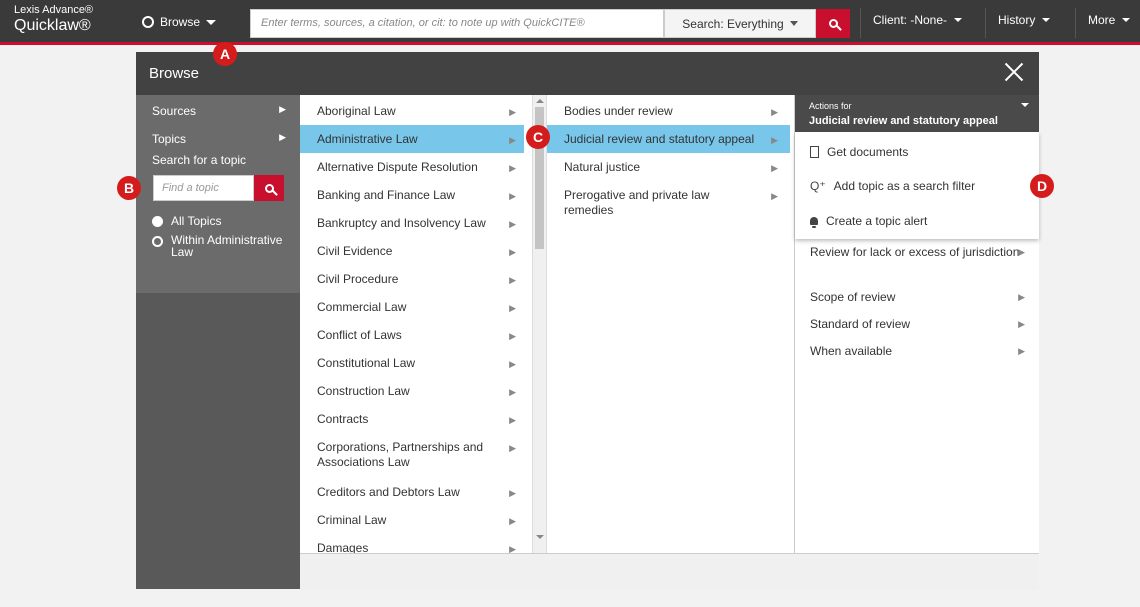 Image resolution: width=1140 pixels, height=607 pixels. What do you see at coordinates (222, 139) in the screenshot?
I see `sidebar-item-topics: Topics ▶` at bounding box center [222, 139].